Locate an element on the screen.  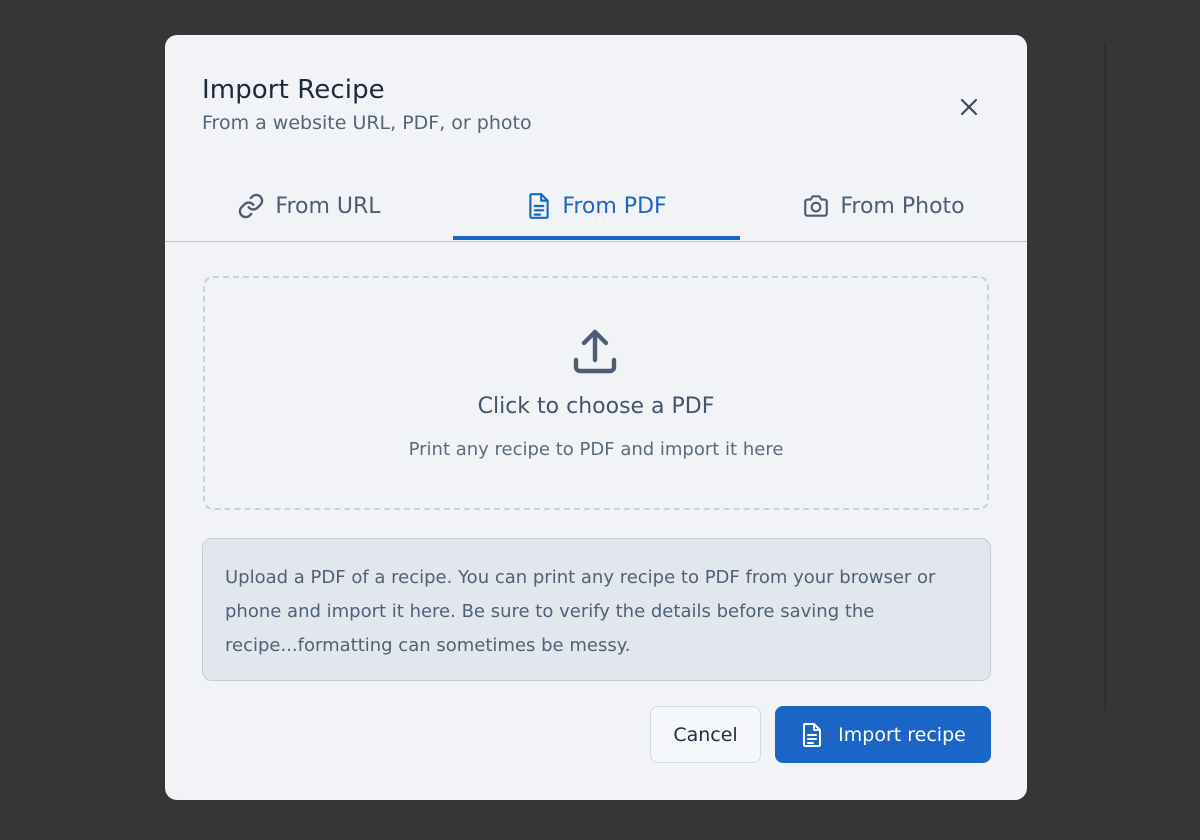
tab-from-url: From URL is located at coordinates (309, 206).